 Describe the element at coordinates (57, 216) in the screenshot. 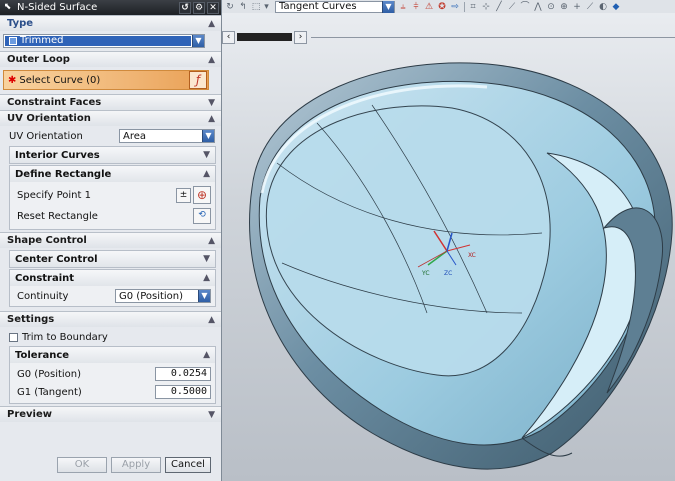

I see `reset-rectangle-label: Reset Rectangle` at that location.